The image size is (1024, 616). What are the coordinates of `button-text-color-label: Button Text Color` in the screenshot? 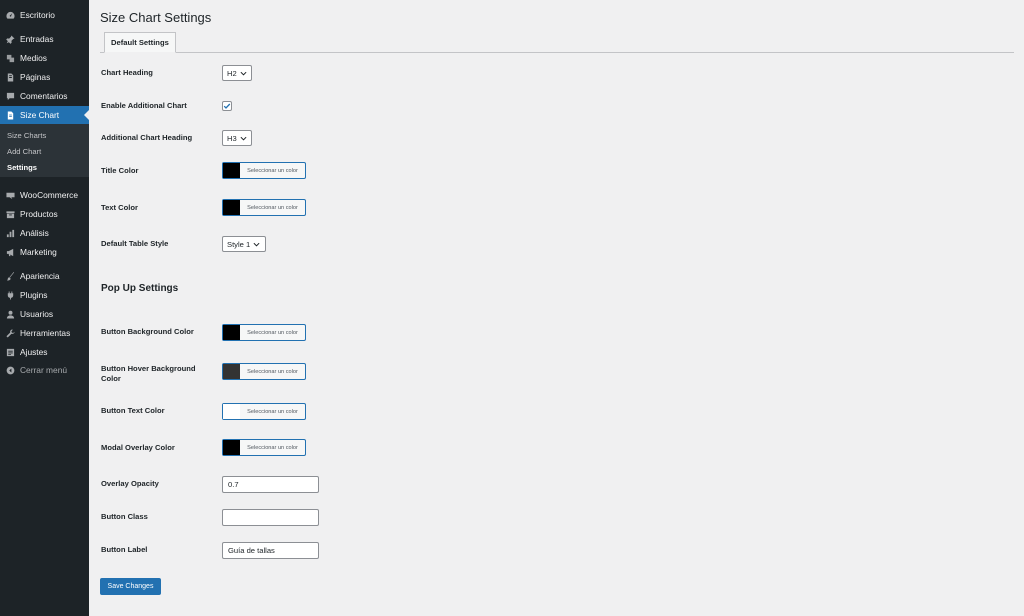 It's located at (133, 410).